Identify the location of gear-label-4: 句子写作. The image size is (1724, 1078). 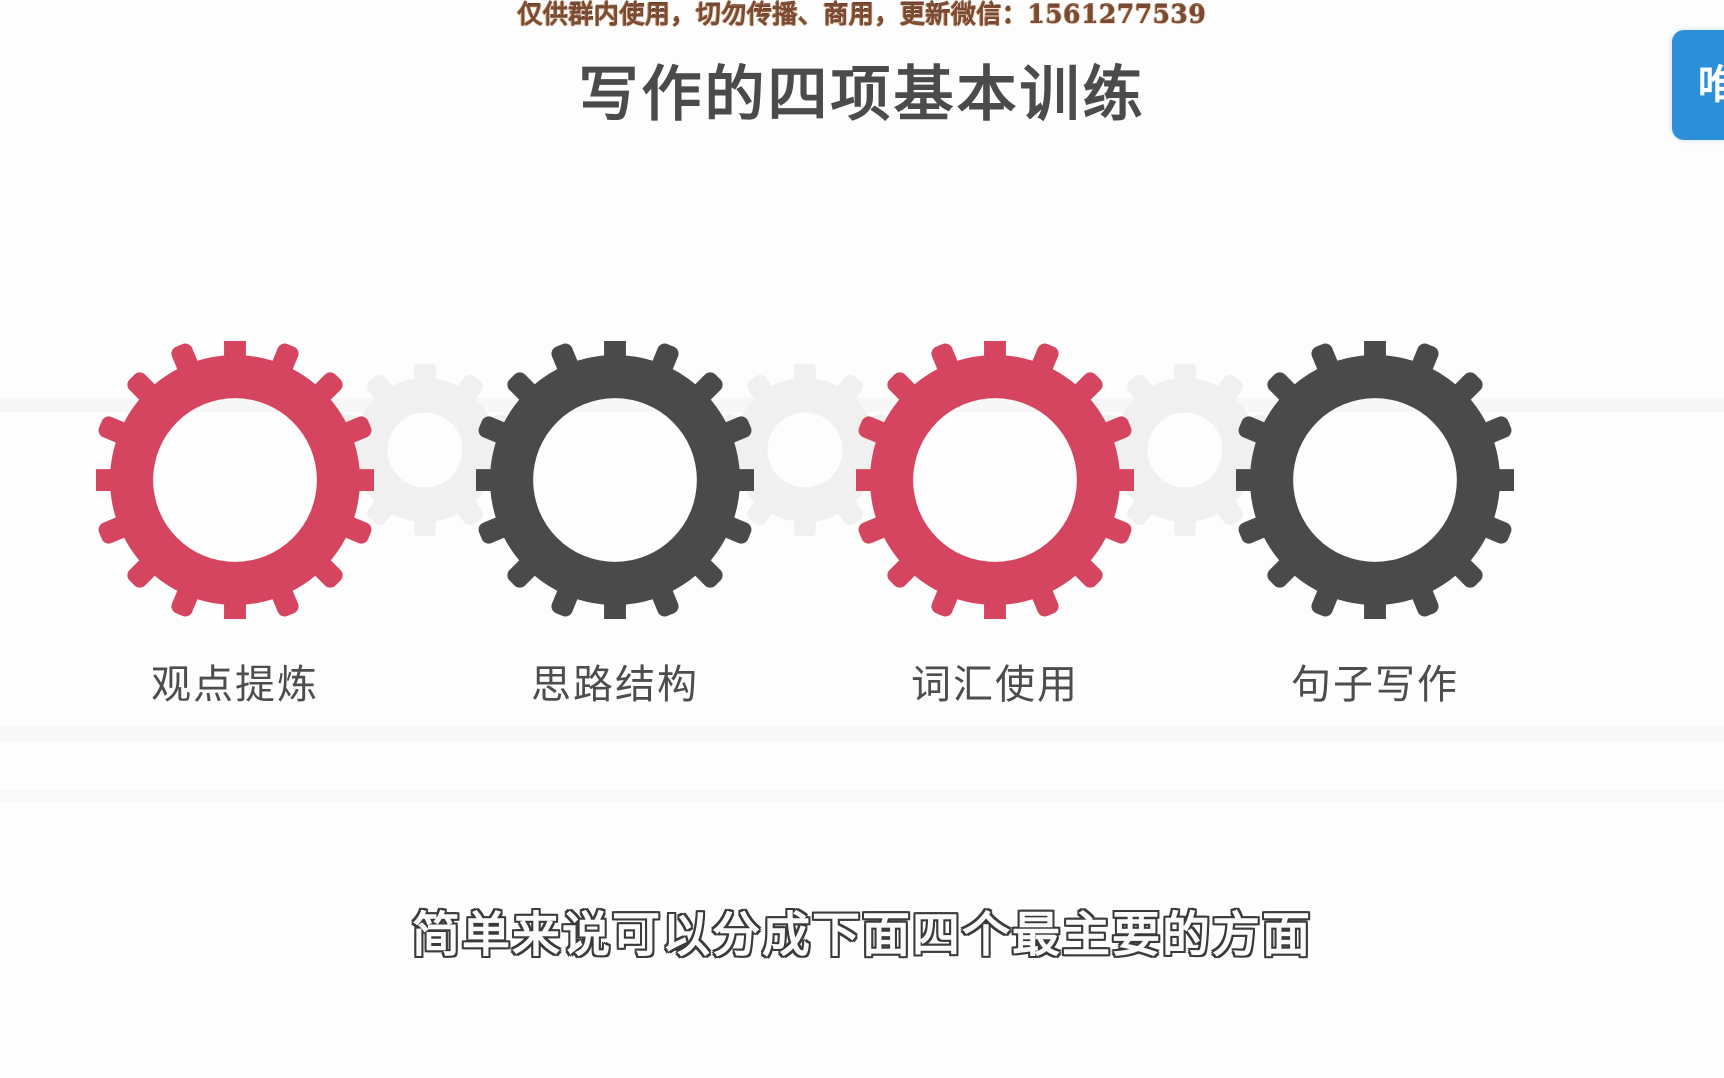
(1375, 685).